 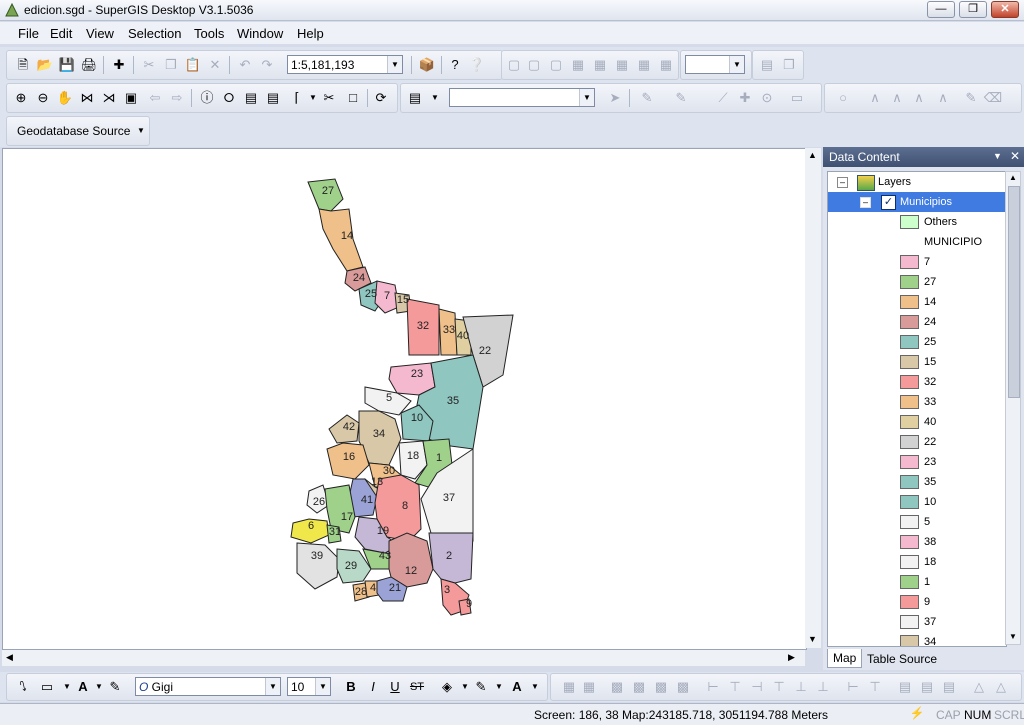 I want to click on make-same-height-icon: ▤, so click(x=927, y=687).